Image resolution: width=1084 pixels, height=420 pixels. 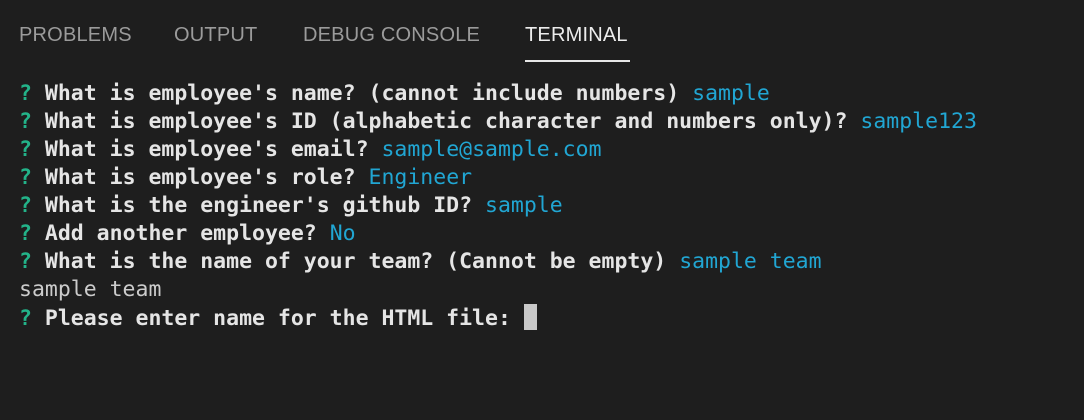 I want to click on tab-output: OUTPUT, so click(x=215, y=35).